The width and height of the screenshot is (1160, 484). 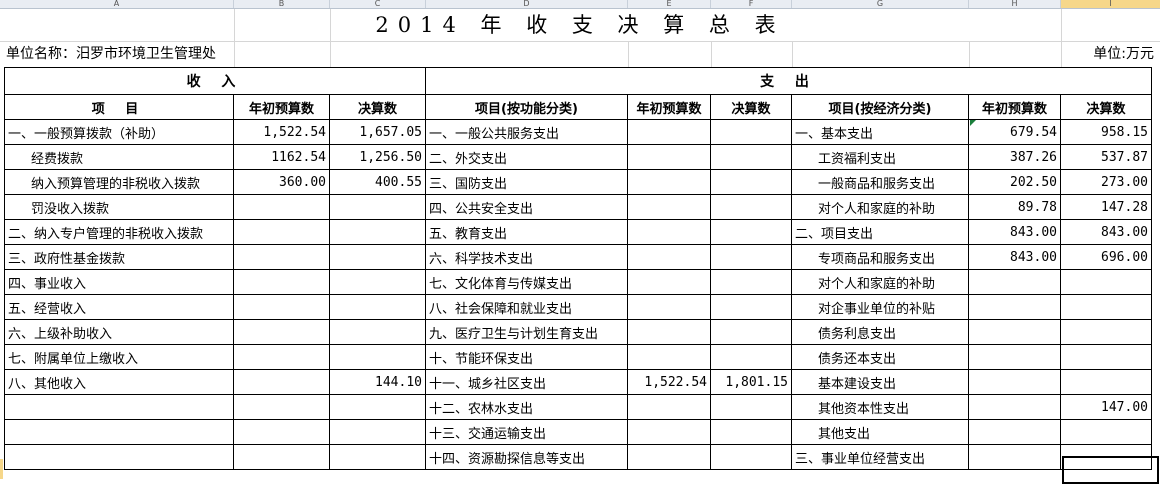 I want to click on economic-item-cell: 基本建设支出, so click(x=880, y=382).